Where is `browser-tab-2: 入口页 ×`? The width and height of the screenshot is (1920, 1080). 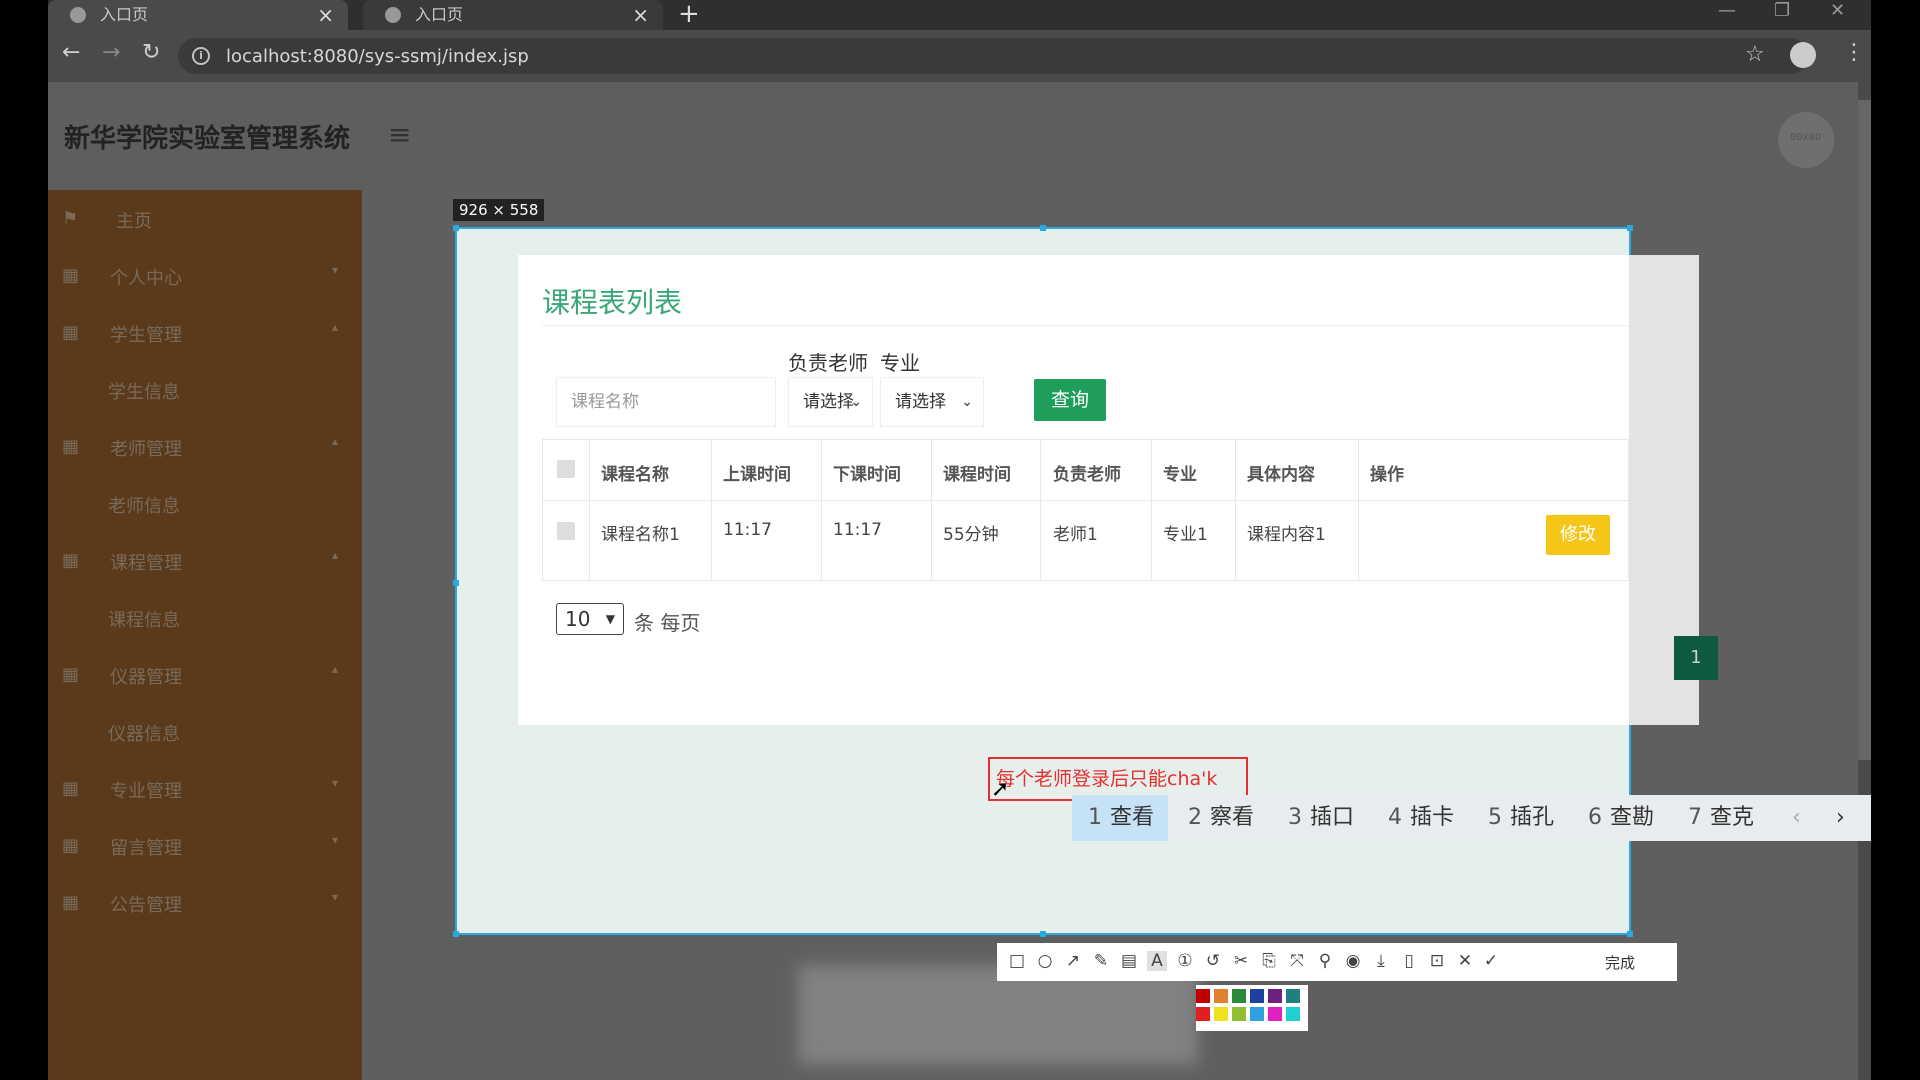
browser-tab-2: 入口页 × is located at coordinates (513, 15).